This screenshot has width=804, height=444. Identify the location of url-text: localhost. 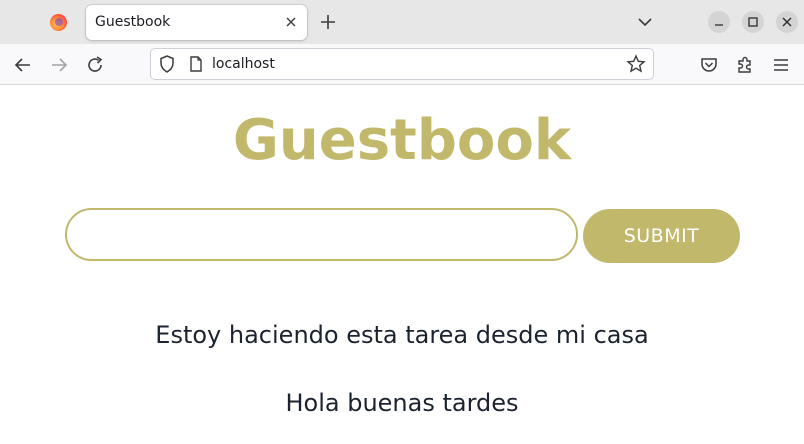
(243, 64).